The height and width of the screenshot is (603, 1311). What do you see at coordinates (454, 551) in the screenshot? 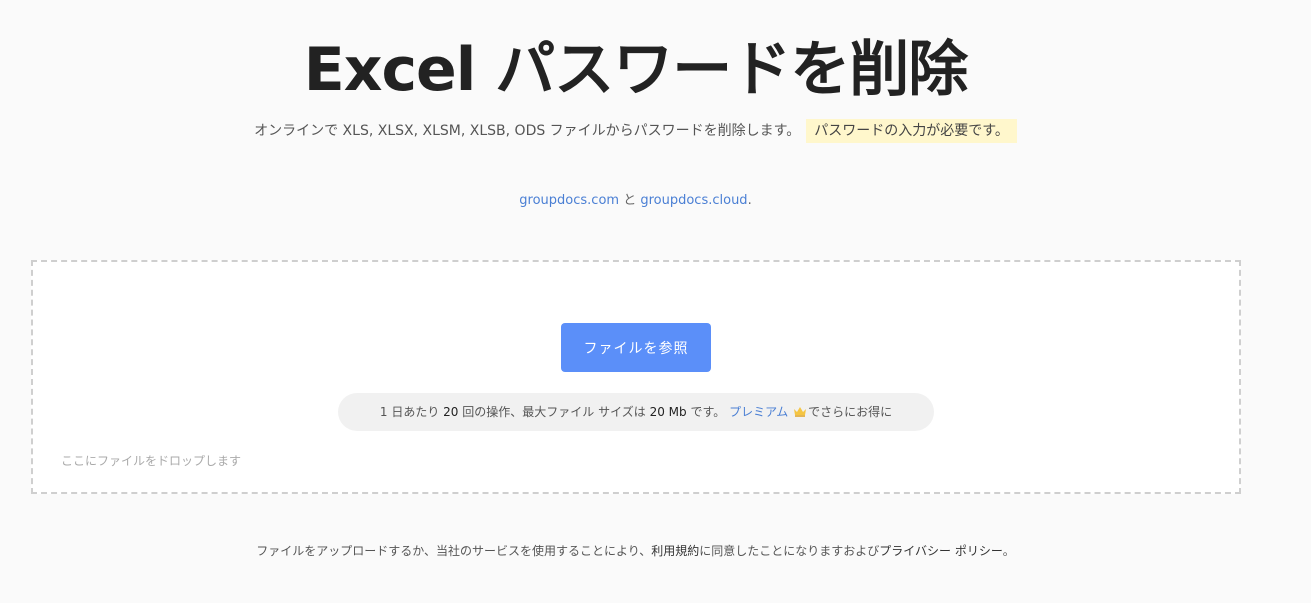
I see `terms-prefix: ファイルをアップロードするか、当社のサービスを使用することにより、` at bounding box center [454, 551].